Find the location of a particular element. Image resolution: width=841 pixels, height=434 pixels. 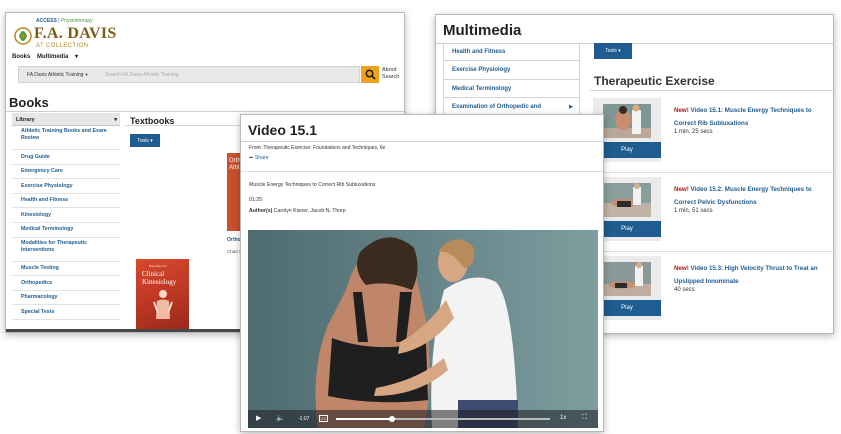

video-duration: 40 secs is located at coordinates (684, 290).